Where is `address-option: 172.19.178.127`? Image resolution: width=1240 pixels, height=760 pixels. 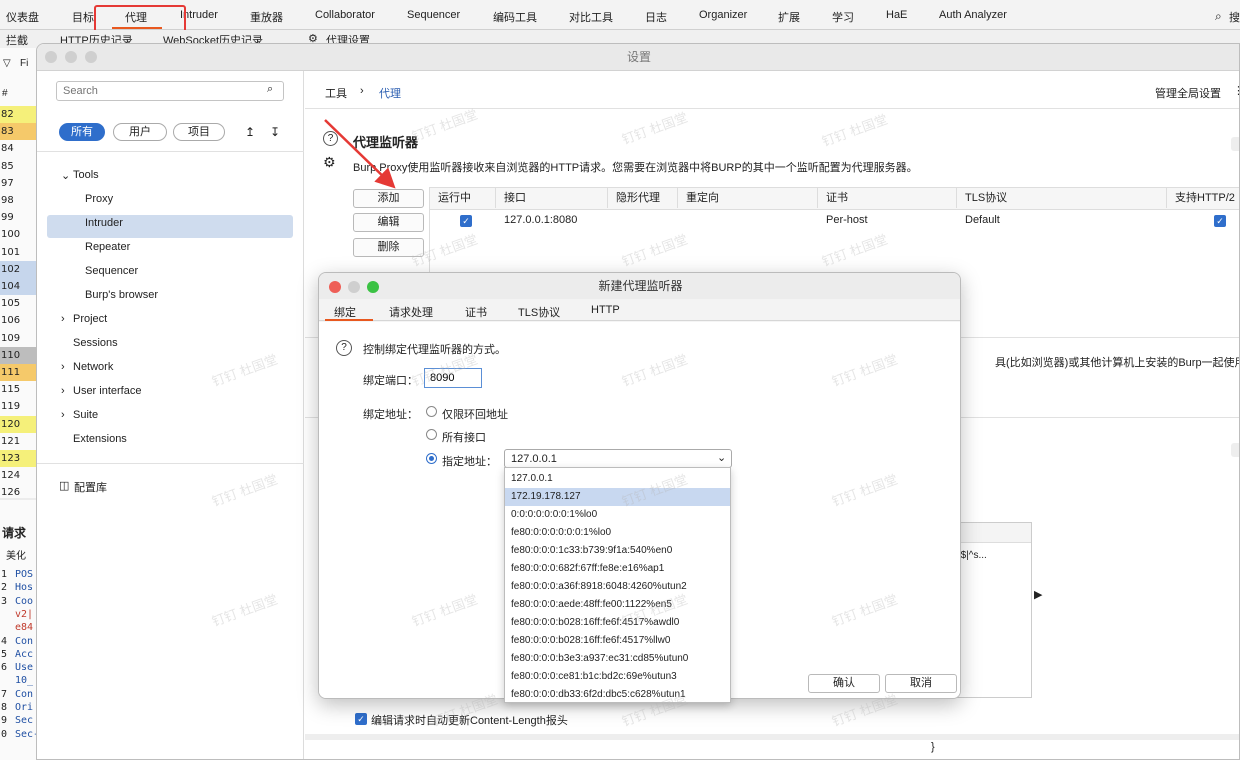
address-option: 172.19.178.127 is located at coordinates (617, 497).